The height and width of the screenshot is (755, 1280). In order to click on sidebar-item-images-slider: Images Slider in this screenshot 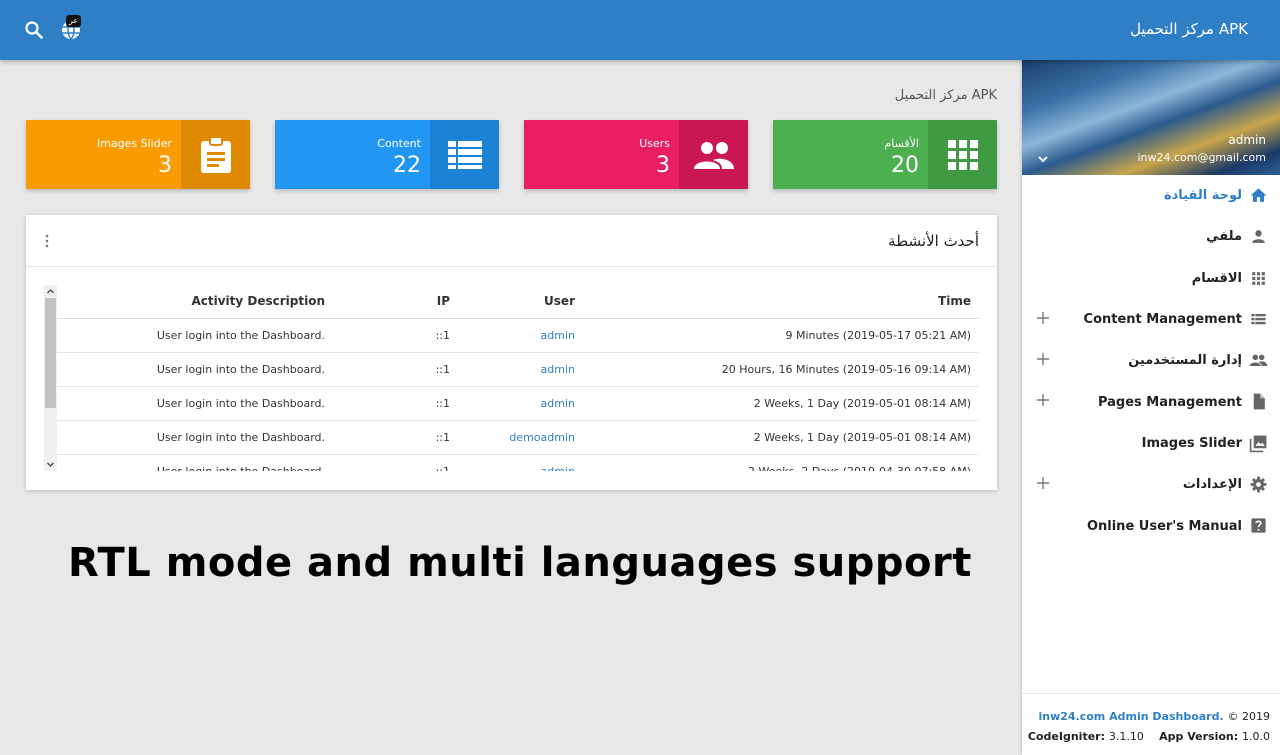, I will do `click(1151, 443)`.